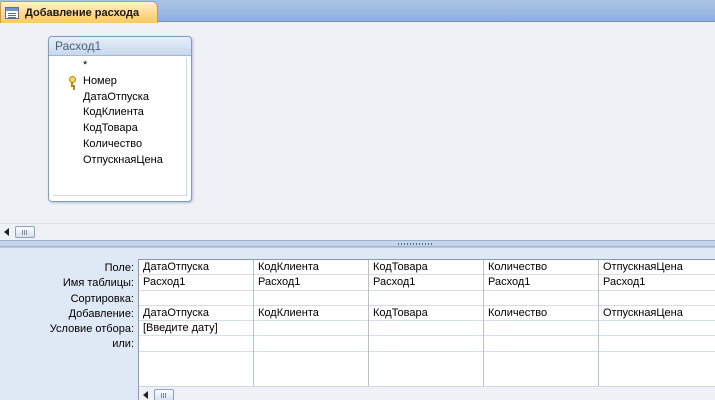 Image resolution: width=715 pixels, height=400 pixels. Describe the element at coordinates (98, 283) in the screenshot. I see `row-label-table: Имя таблицы:` at that location.